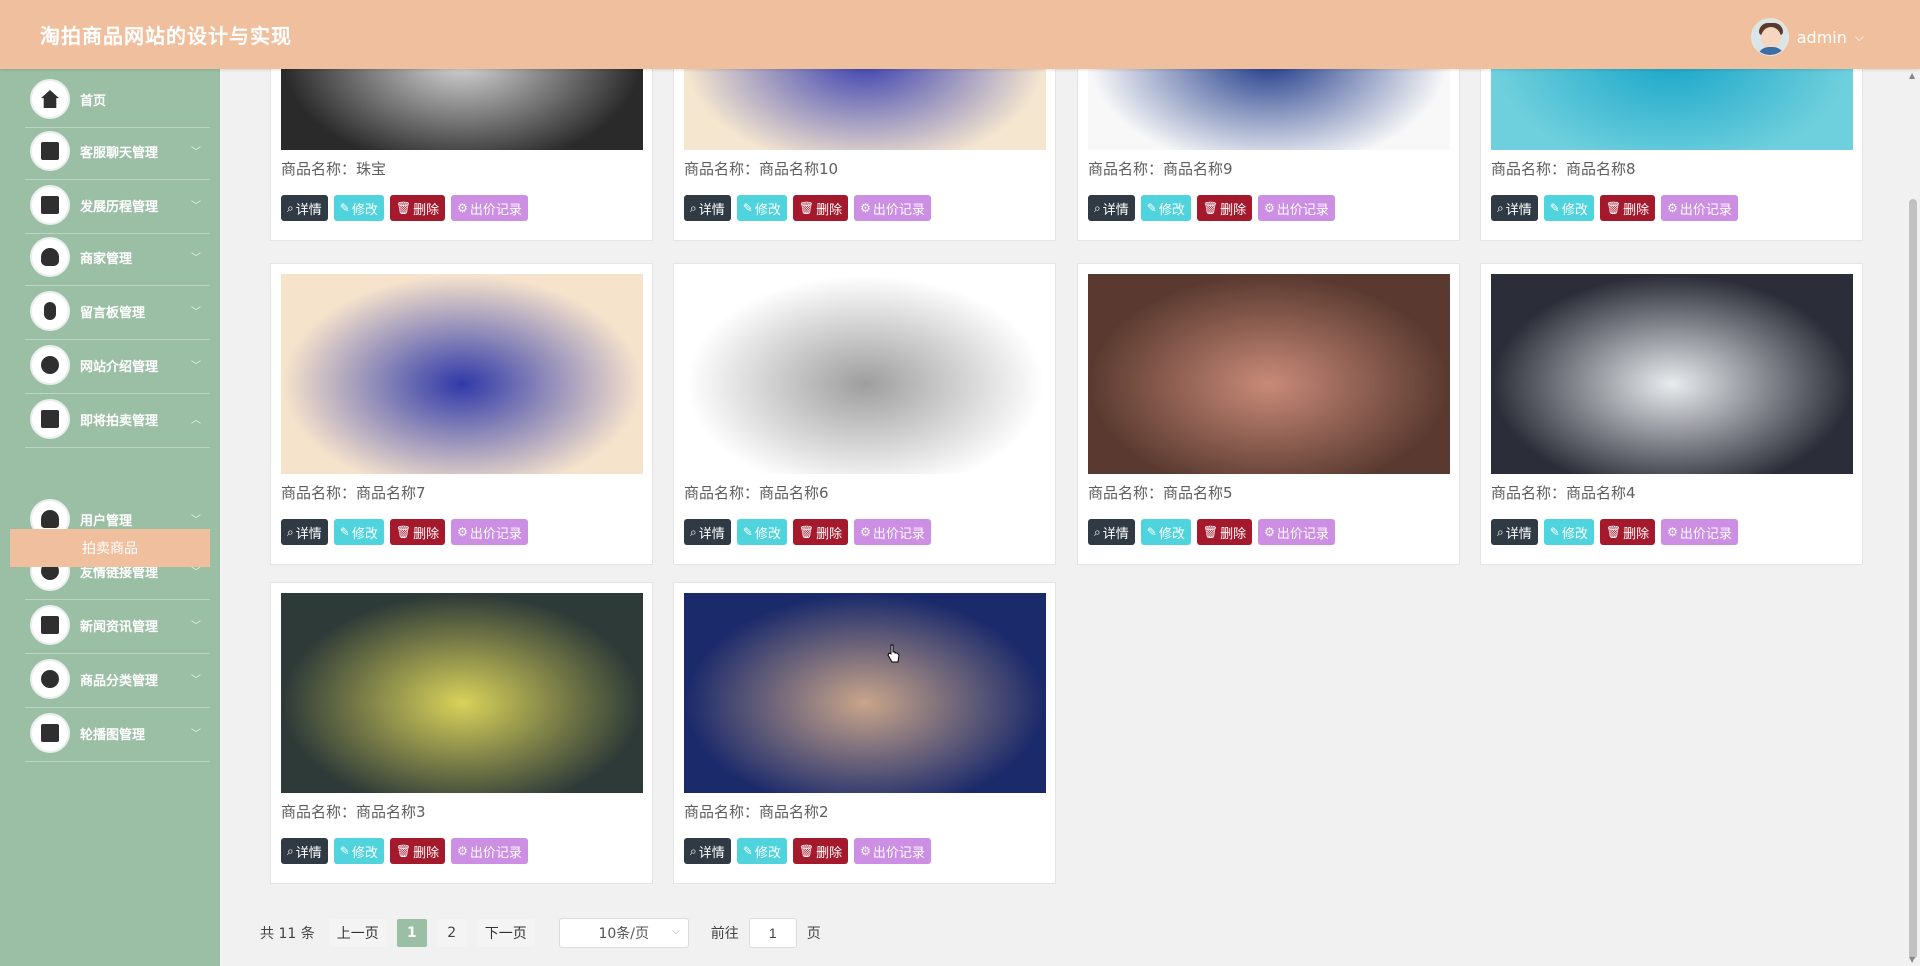 This screenshot has width=1920, height=966. I want to click on sidebar-item-1: 客服聊天管理 ﹀, so click(117, 151).